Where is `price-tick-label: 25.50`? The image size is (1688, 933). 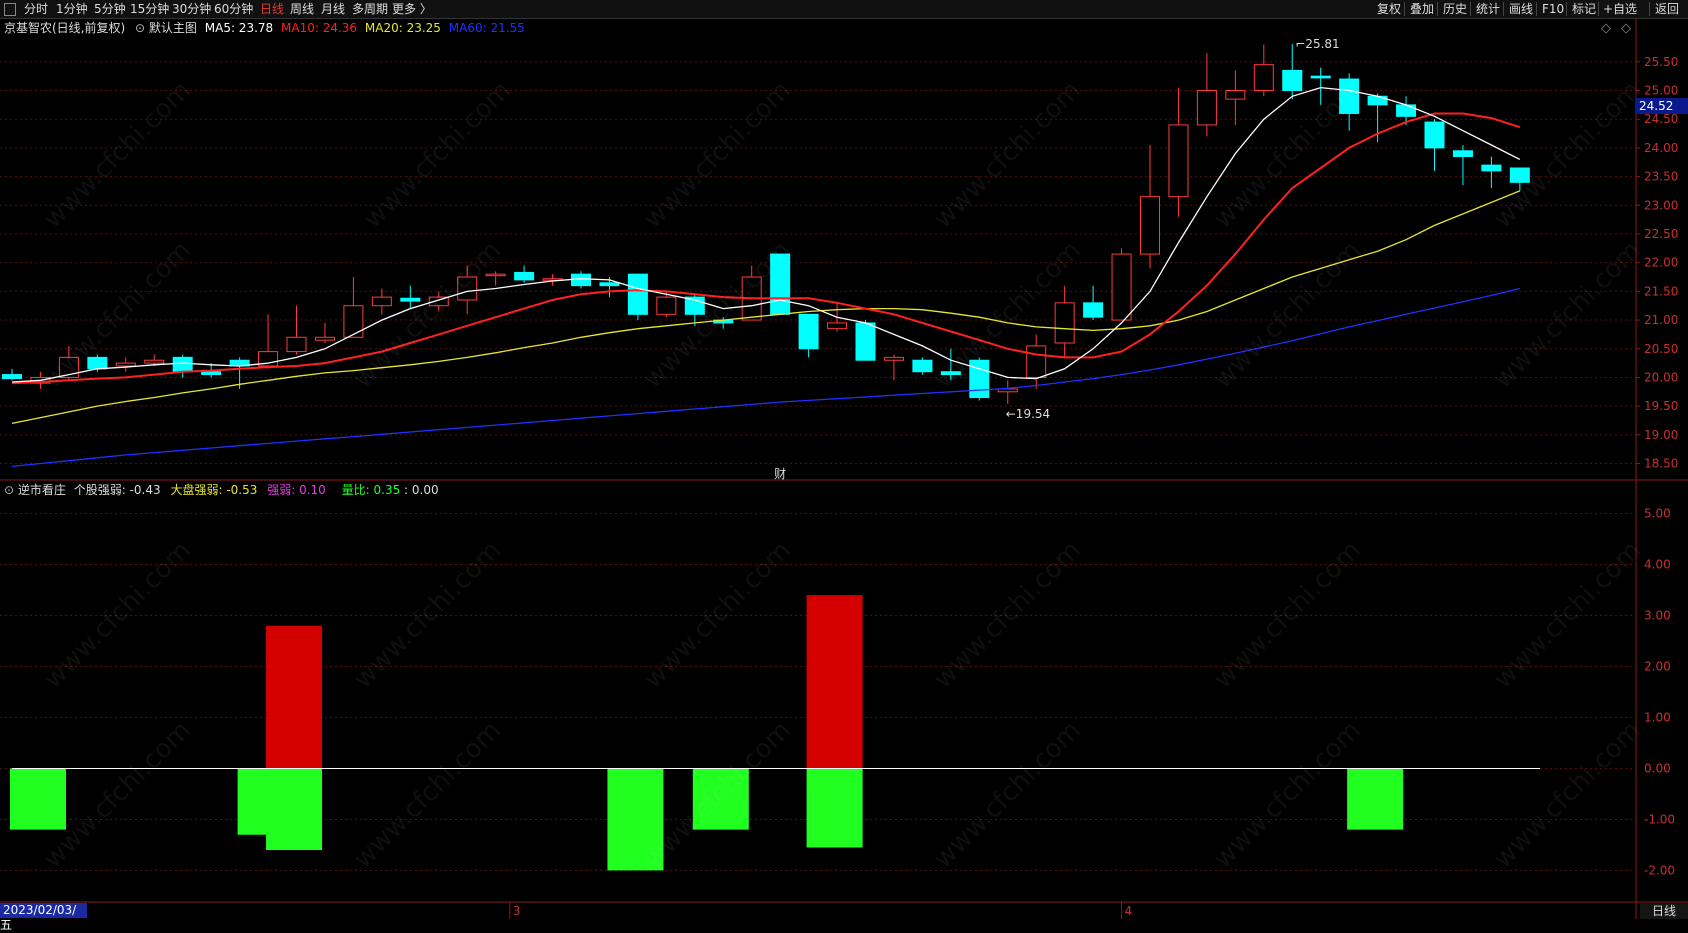
price-tick-label: 25.50 is located at coordinates (1661, 62).